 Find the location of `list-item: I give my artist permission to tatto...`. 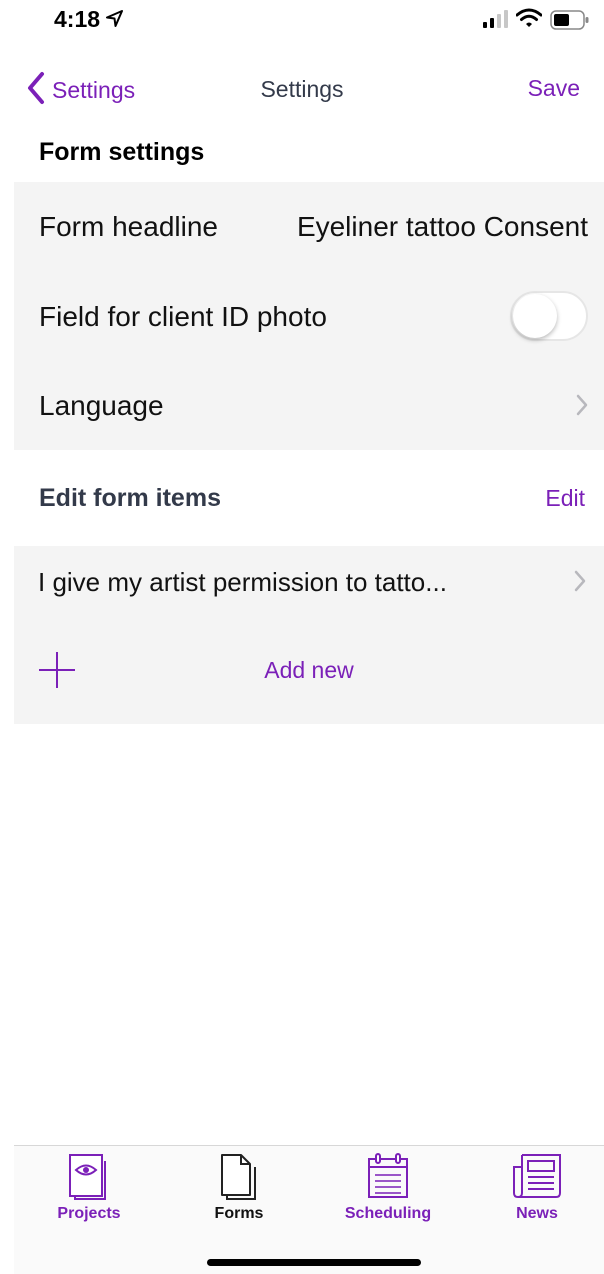

list-item: I give my artist permission to tatto... is located at coordinates (309, 582).